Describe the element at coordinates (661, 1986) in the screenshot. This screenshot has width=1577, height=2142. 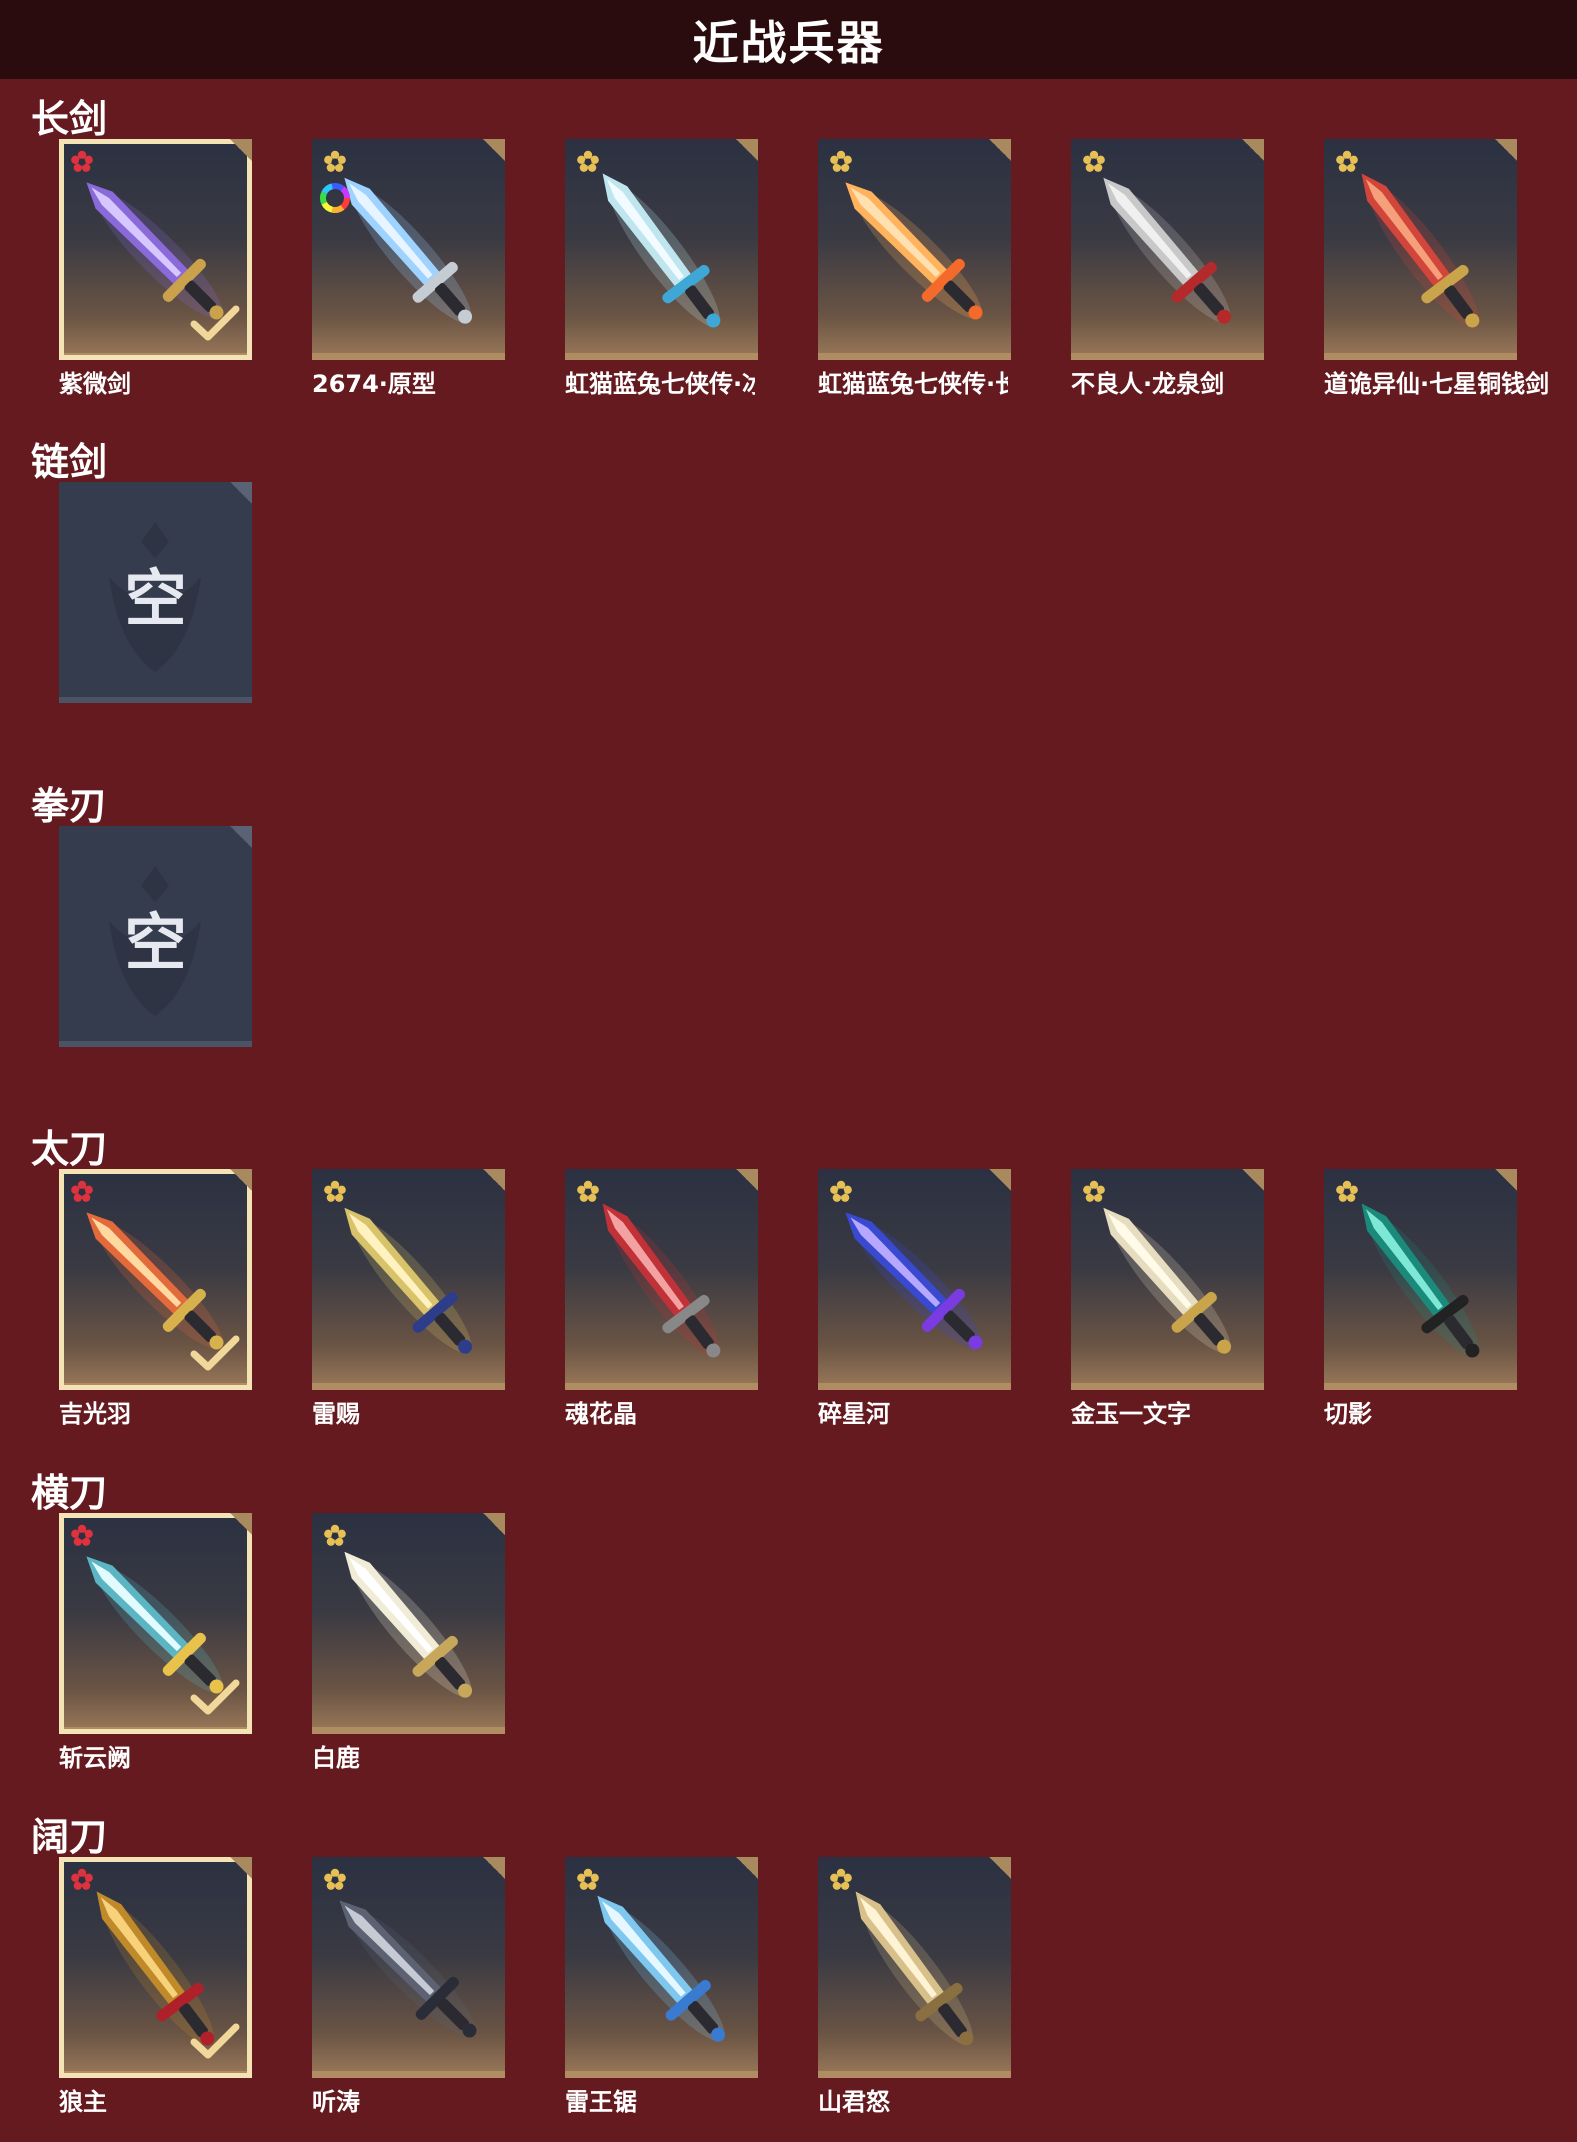
I see `weapon-card: 雷王锯` at that location.